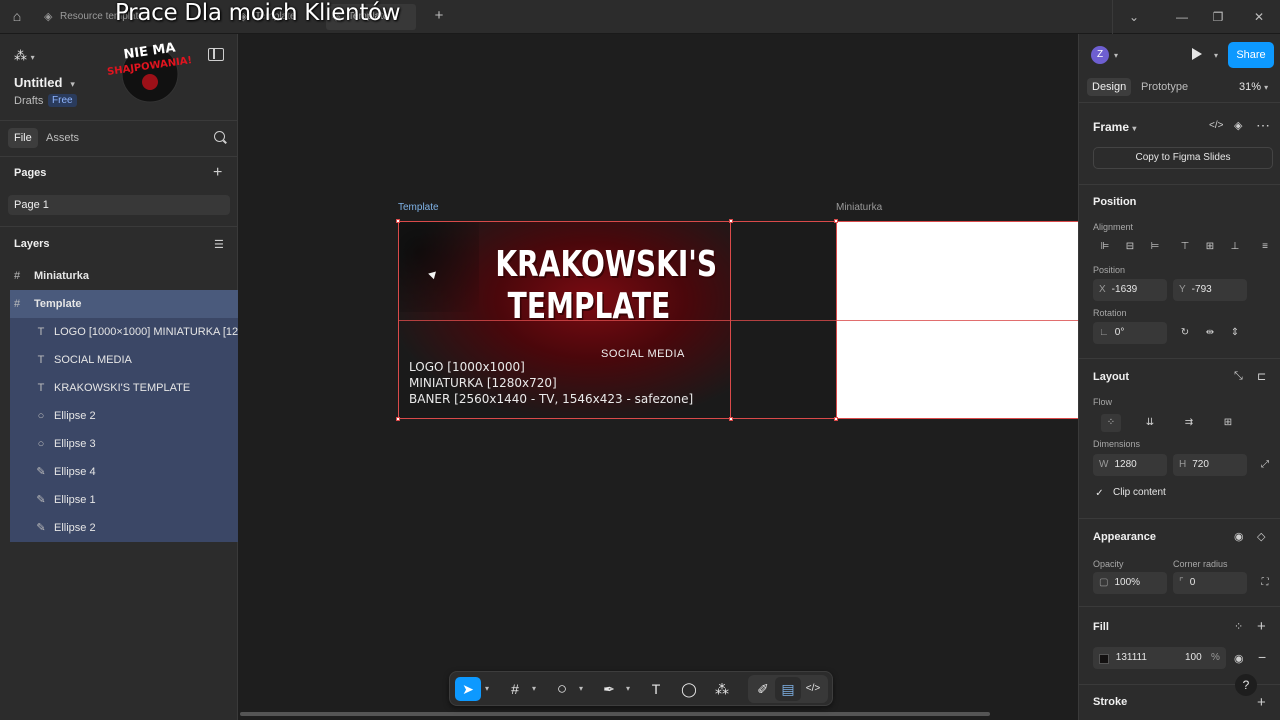  I want to click on search-icon, so click(219, 136).